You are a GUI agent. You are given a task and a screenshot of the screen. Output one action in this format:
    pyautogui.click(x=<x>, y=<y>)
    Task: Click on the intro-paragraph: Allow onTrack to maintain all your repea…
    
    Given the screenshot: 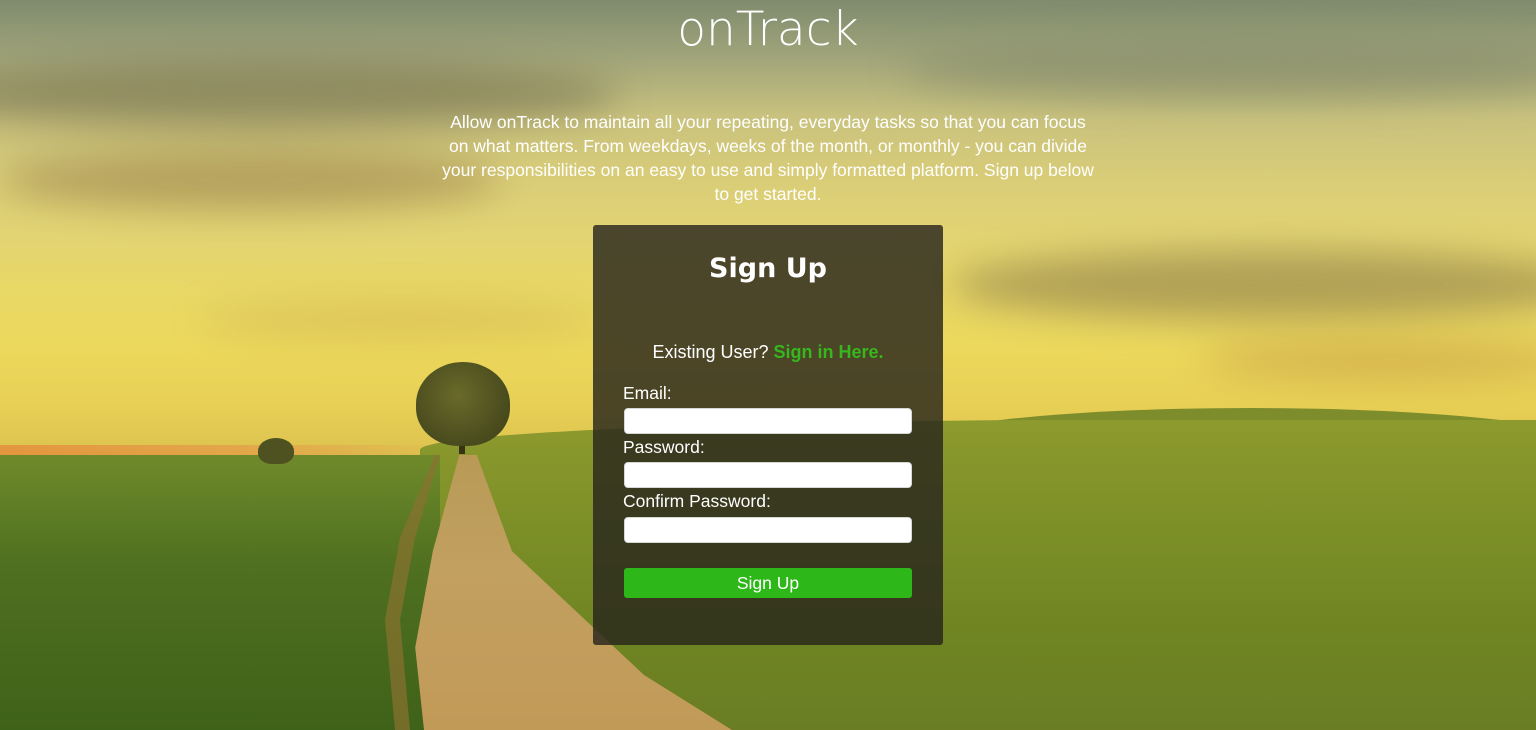 What is the action you would take?
    pyautogui.click(x=768, y=158)
    